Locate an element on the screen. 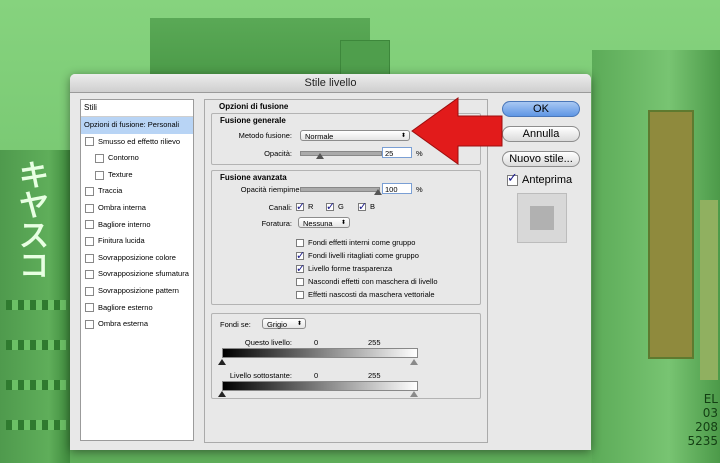 Image resolution: width=720 pixels, height=463 pixels. channel-r-label: R is located at coordinates (311, 206).